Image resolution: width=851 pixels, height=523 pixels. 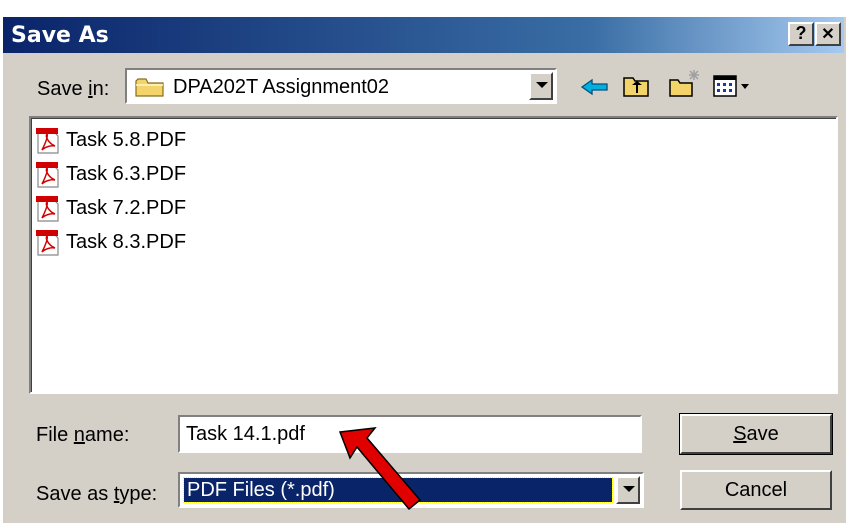 I want to click on window-title: Save As, so click(x=60, y=35).